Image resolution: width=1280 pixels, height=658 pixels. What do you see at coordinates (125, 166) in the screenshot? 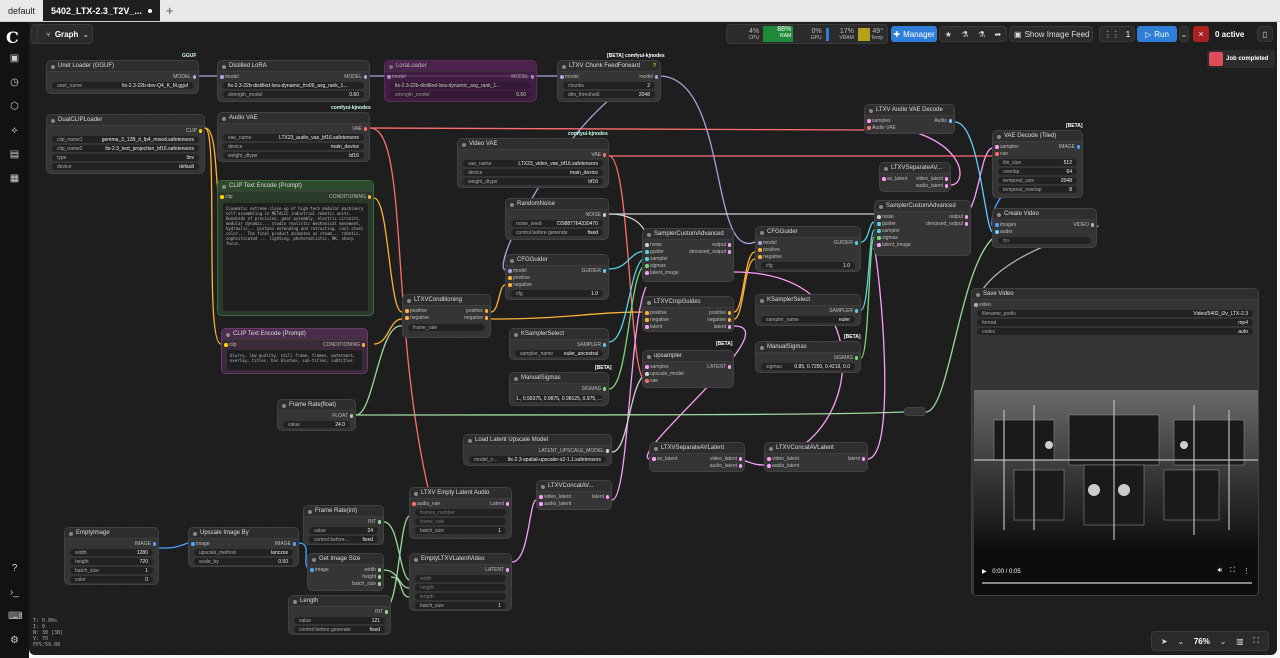
I see `clip-device-combo: device default` at bounding box center [125, 166].